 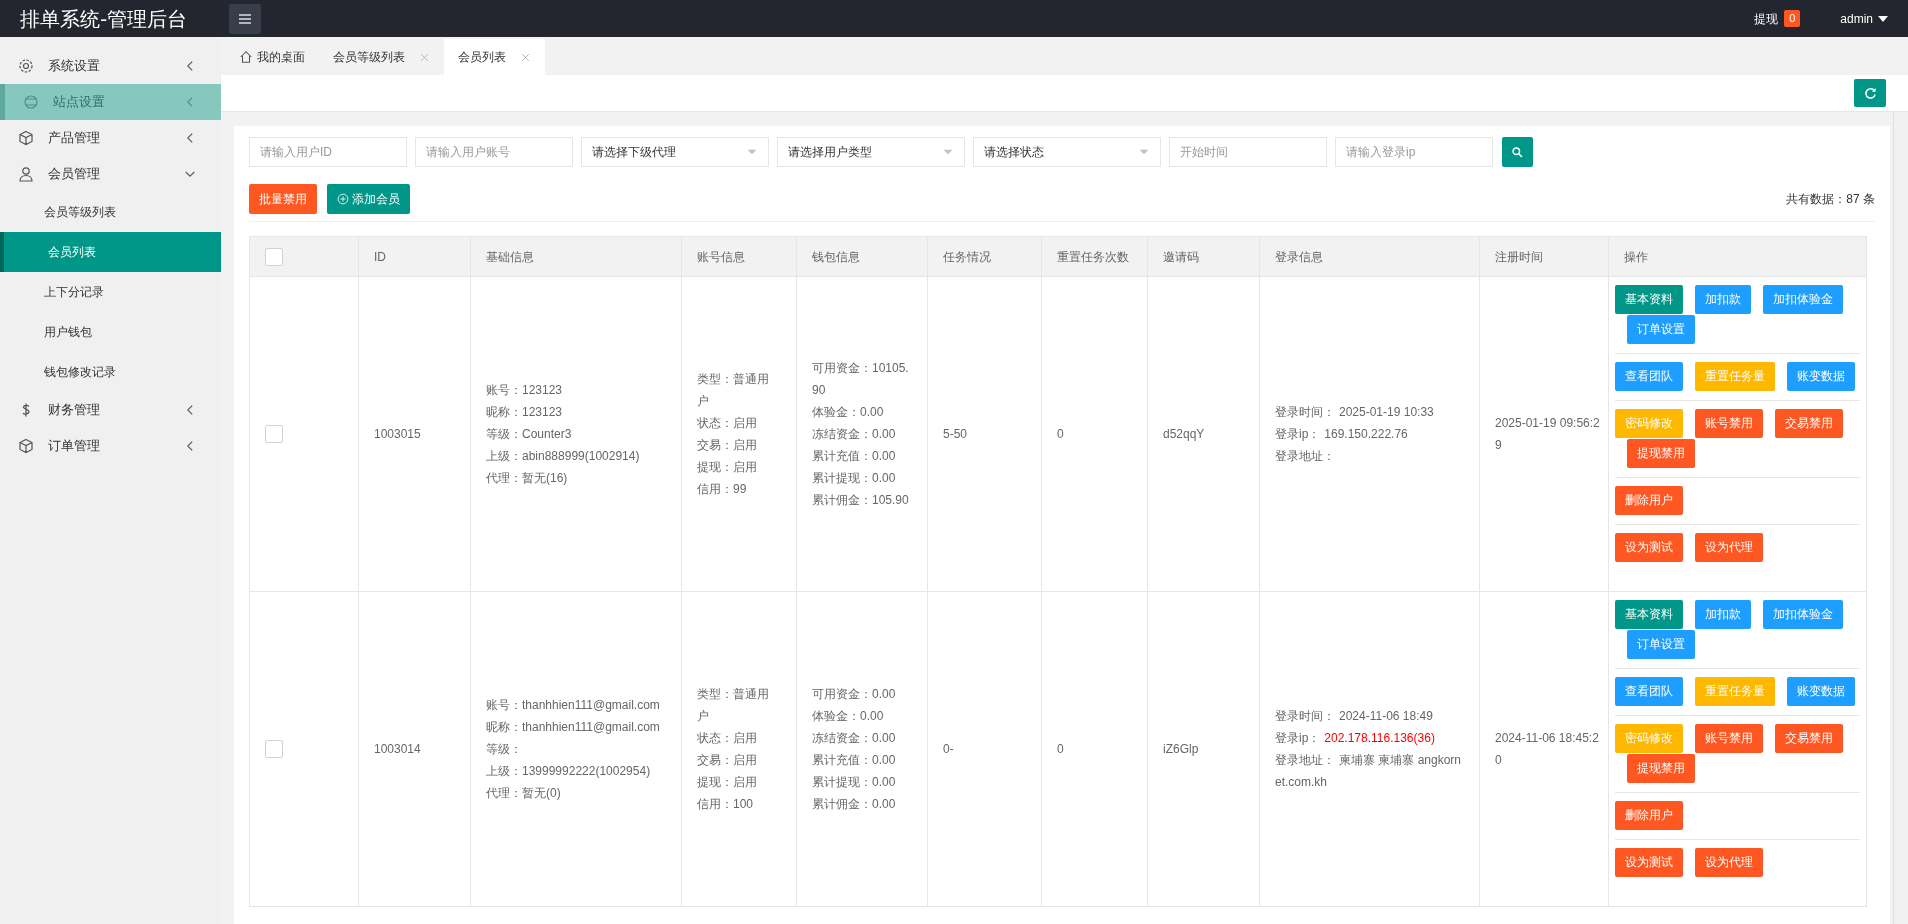 I want to click on input-field: 请输入用户账号, so click(x=494, y=152).